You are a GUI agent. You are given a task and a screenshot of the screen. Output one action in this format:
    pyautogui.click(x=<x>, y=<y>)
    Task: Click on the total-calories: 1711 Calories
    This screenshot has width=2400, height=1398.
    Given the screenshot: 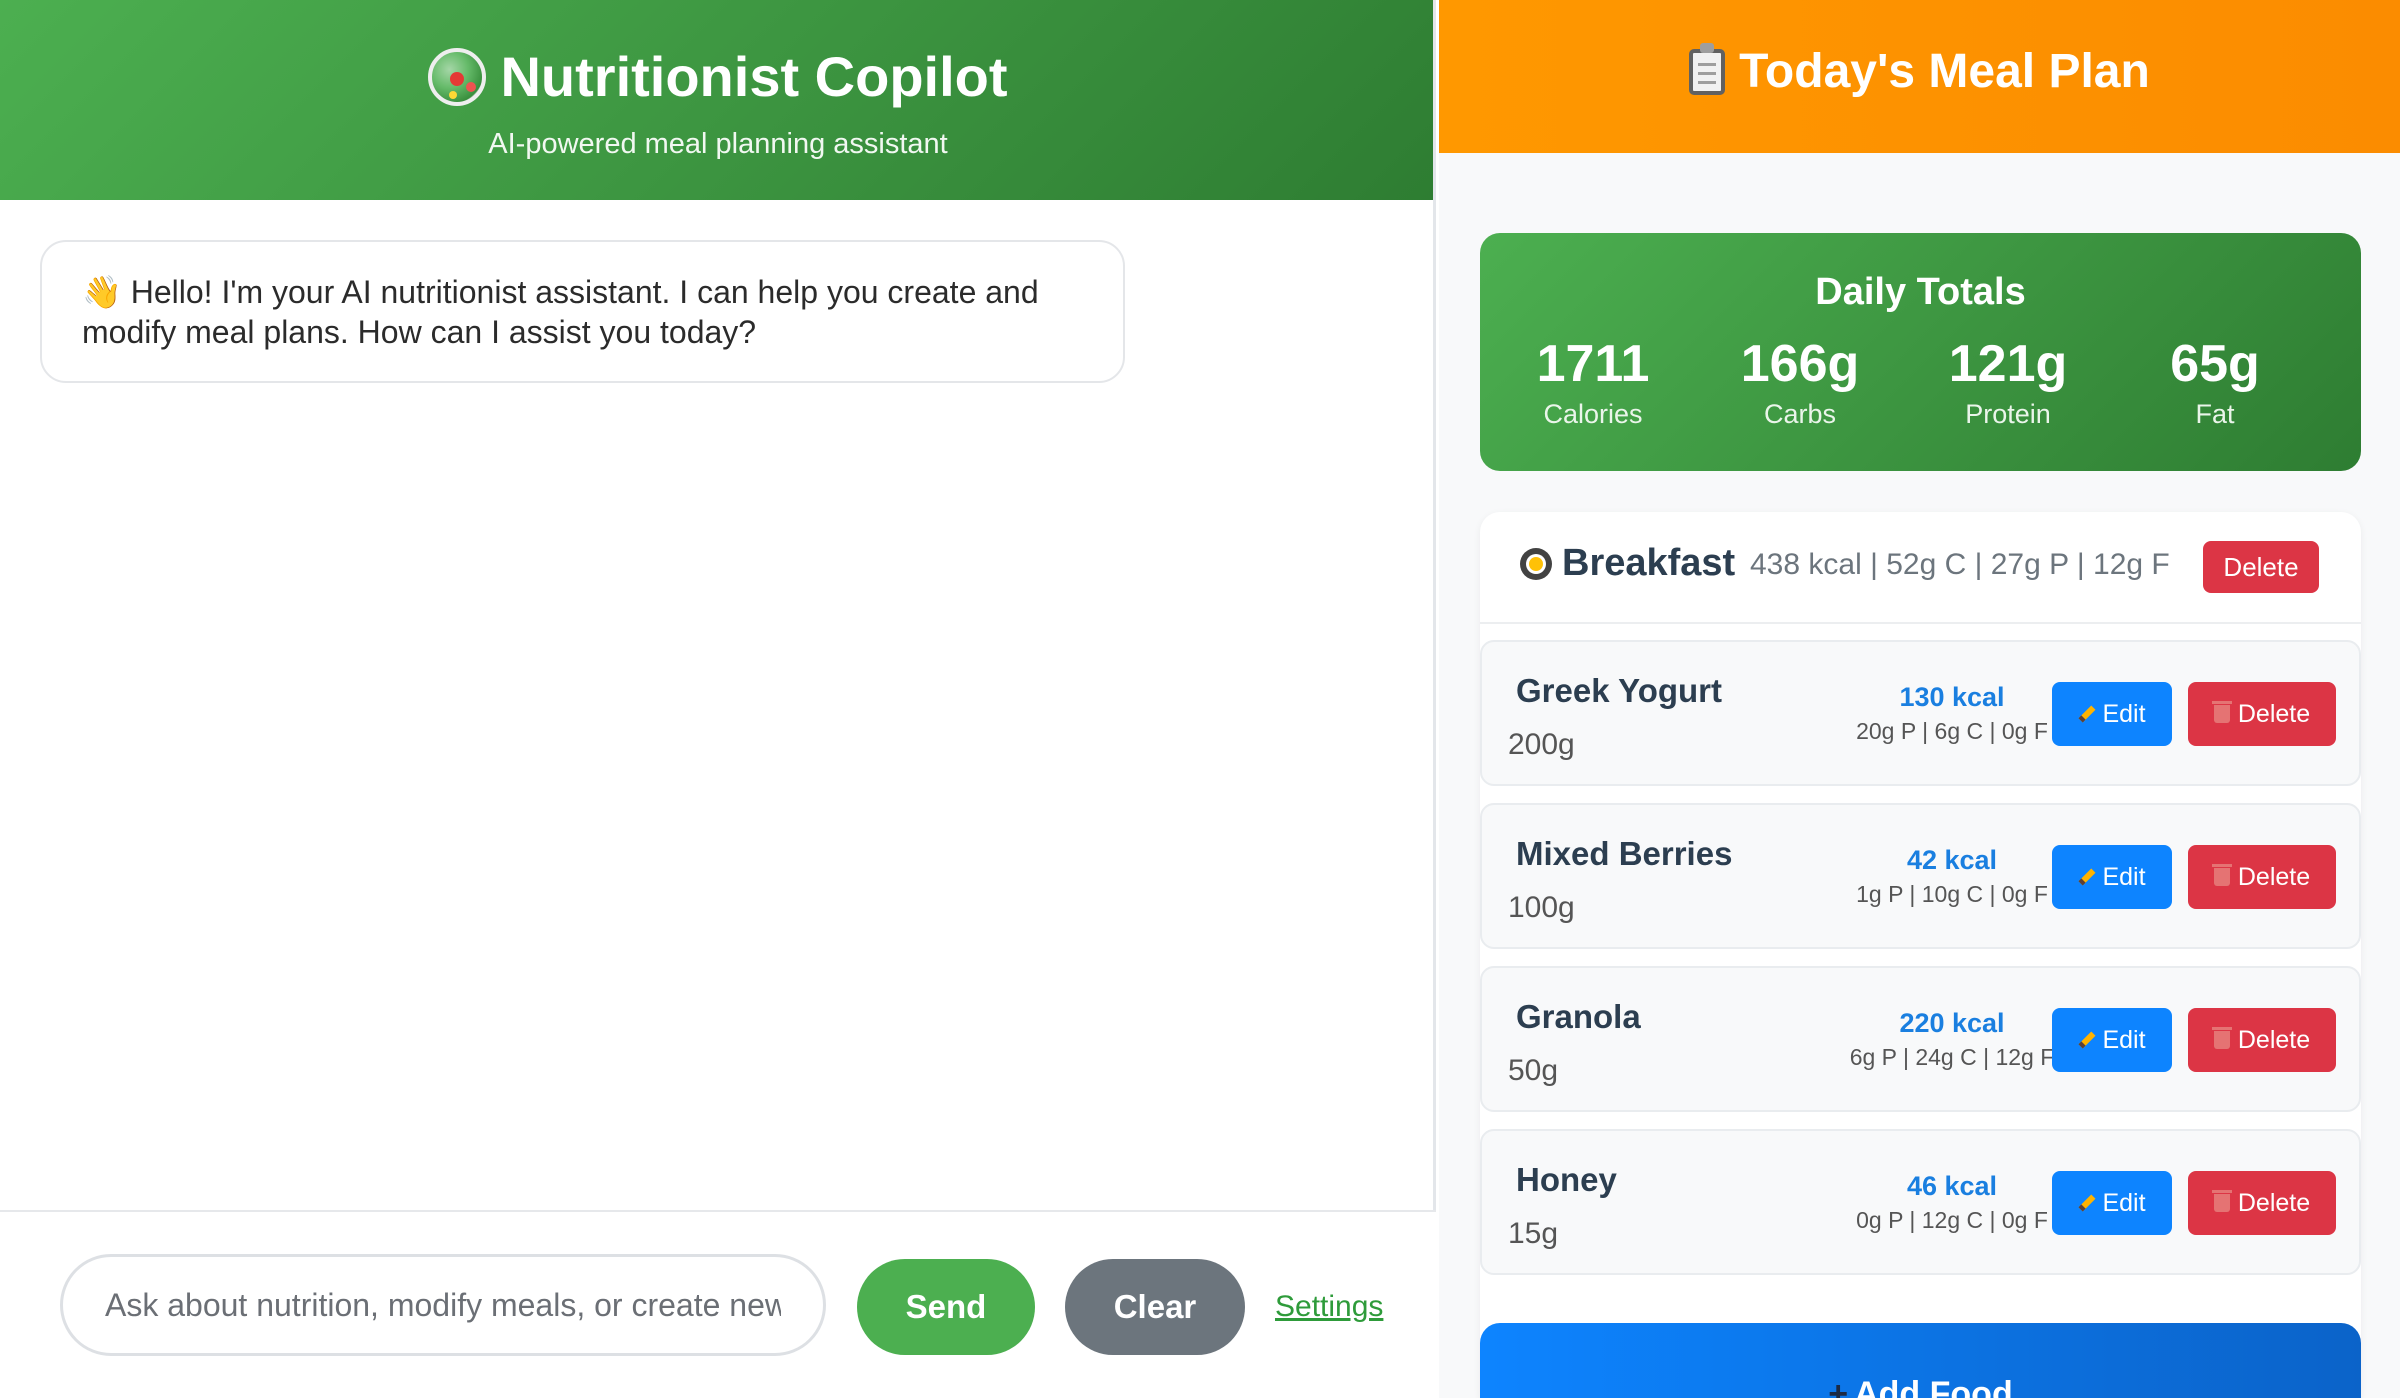 What is the action you would take?
    pyautogui.click(x=1593, y=382)
    